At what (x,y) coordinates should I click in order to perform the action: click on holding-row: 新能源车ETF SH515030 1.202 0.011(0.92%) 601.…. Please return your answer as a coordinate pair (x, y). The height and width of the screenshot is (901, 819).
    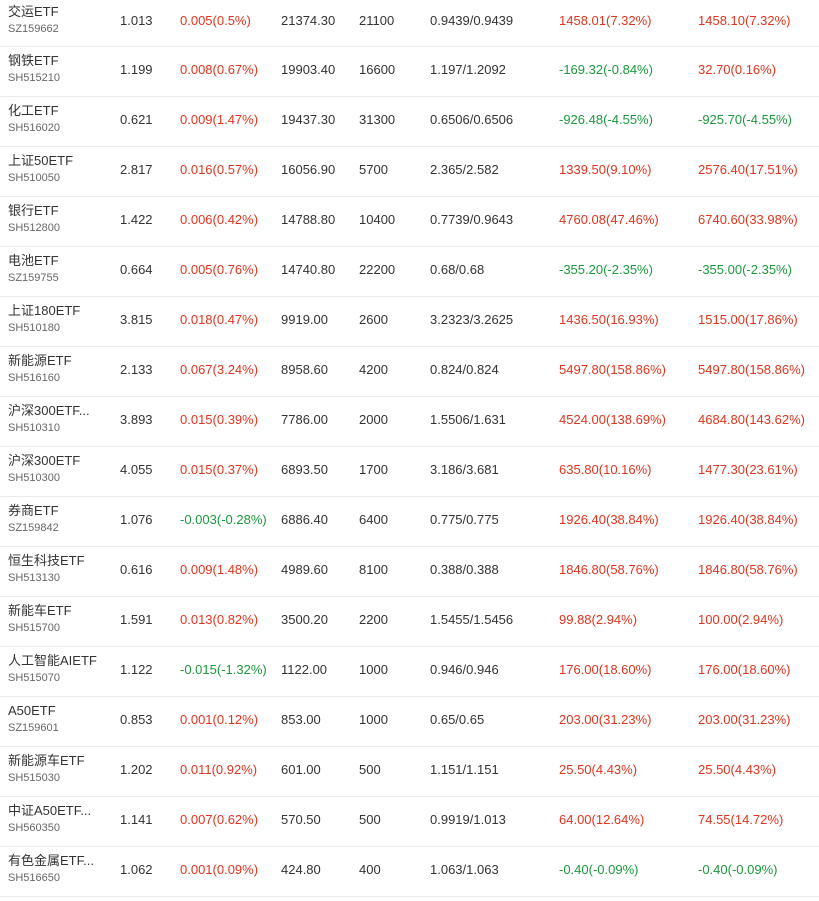
    Looking at the image, I should click on (409, 772).